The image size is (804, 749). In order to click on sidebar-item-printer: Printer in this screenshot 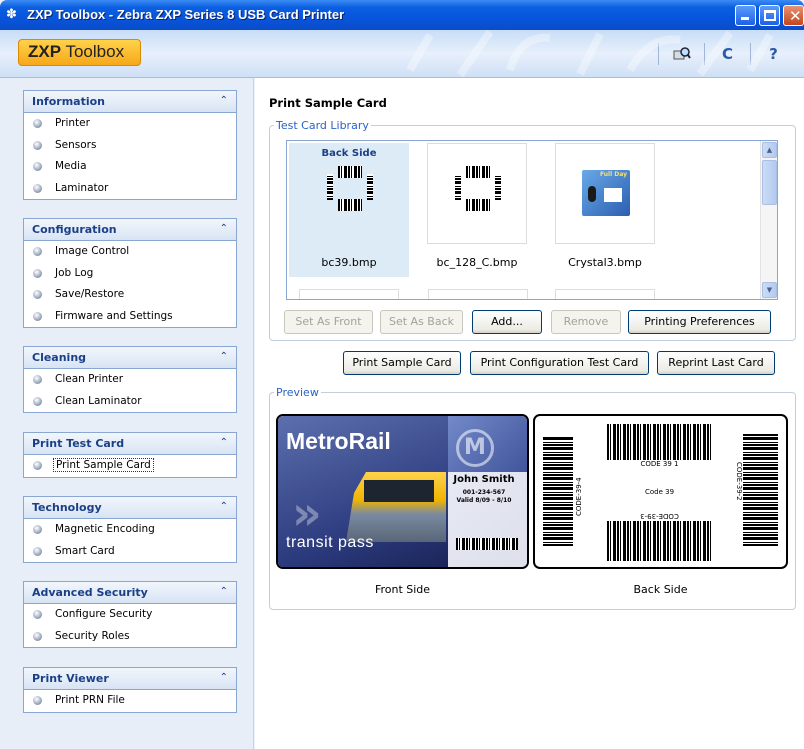, I will do `click(130, 124)`.